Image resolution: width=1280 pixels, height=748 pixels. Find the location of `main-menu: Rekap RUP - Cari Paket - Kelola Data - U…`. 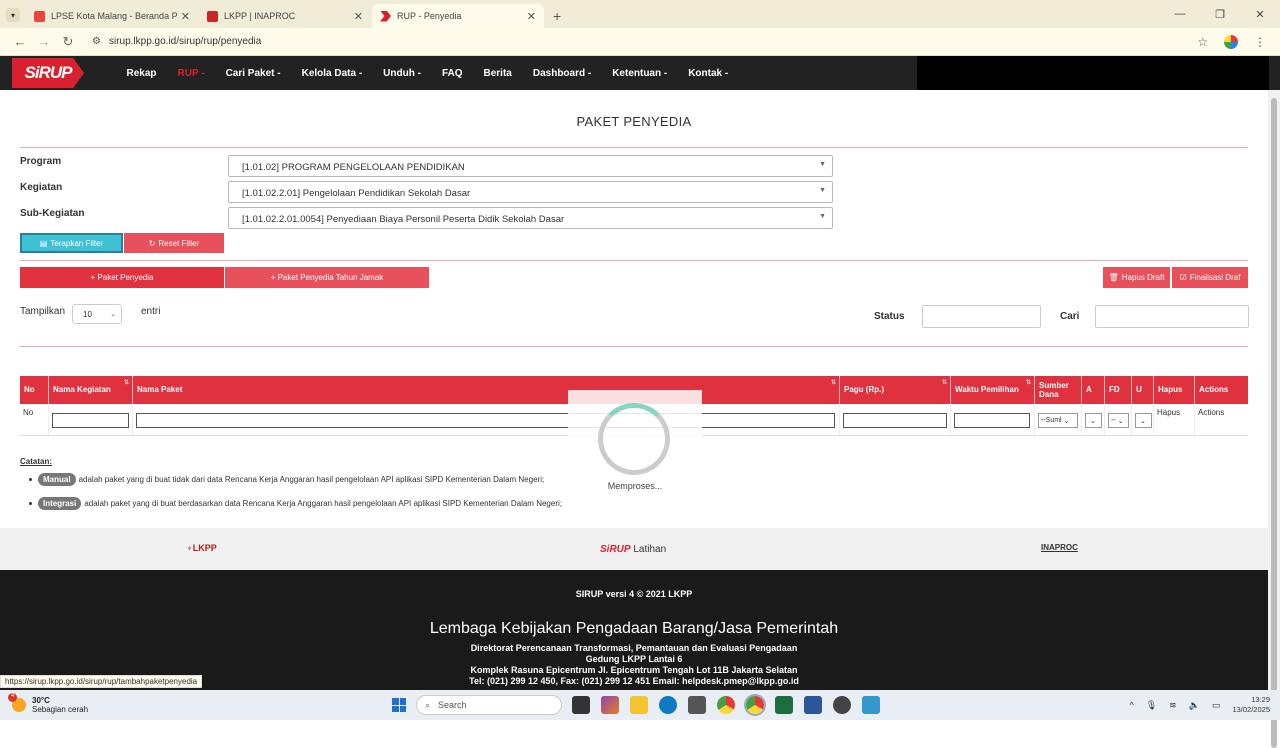

main-menu: Rekap RUP - Cari Paket - Kelola Data - U… is located at coordinates (427, 73).